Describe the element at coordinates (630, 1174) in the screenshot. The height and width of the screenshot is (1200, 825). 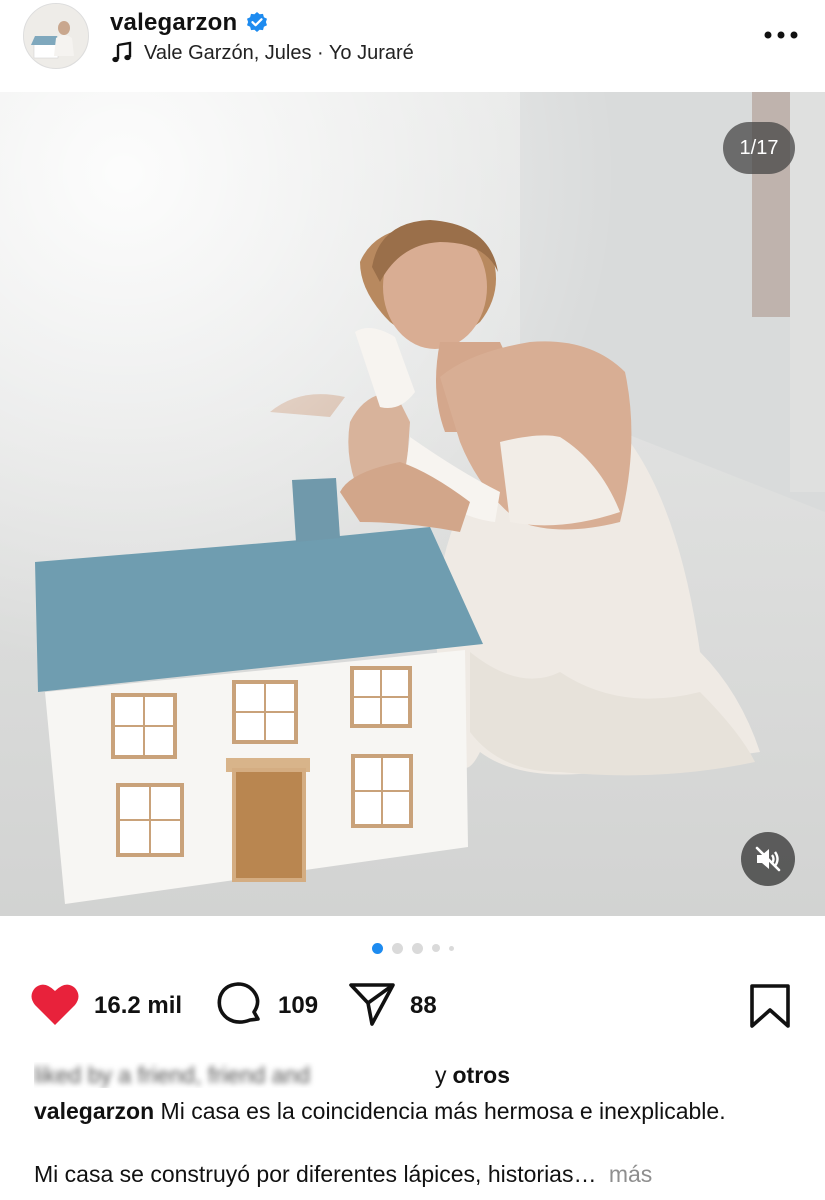
I see `more-link: más` at that location.